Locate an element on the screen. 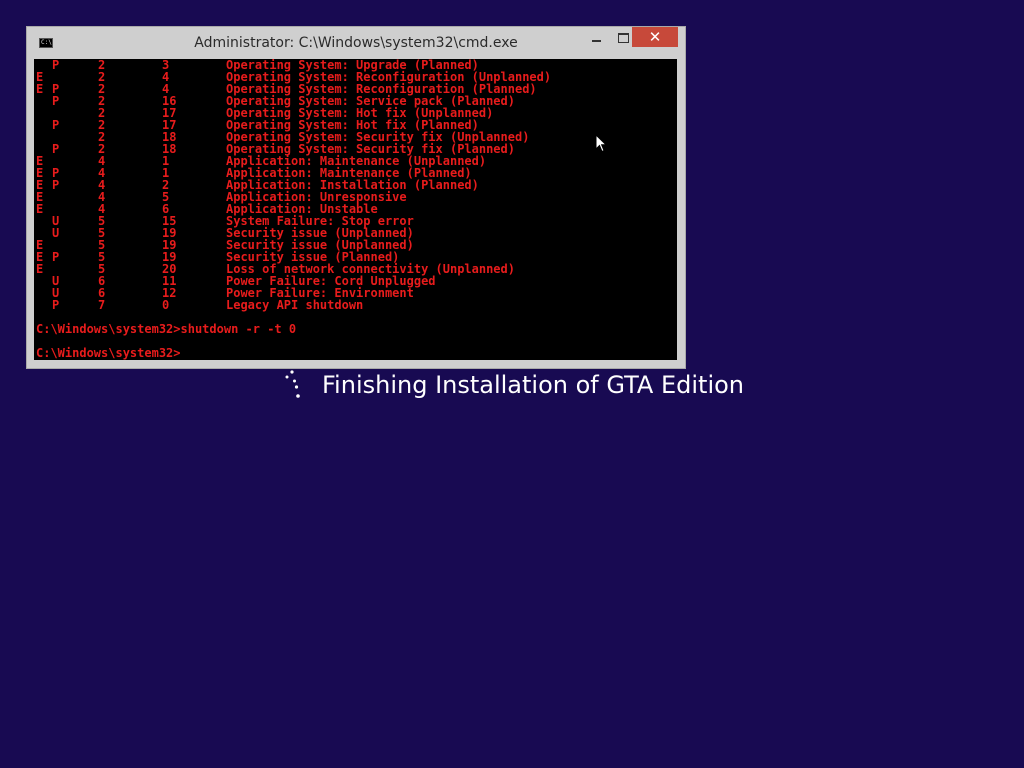  cmd-app-icon-glyph: C:\ is located at coordinates (46, 42).